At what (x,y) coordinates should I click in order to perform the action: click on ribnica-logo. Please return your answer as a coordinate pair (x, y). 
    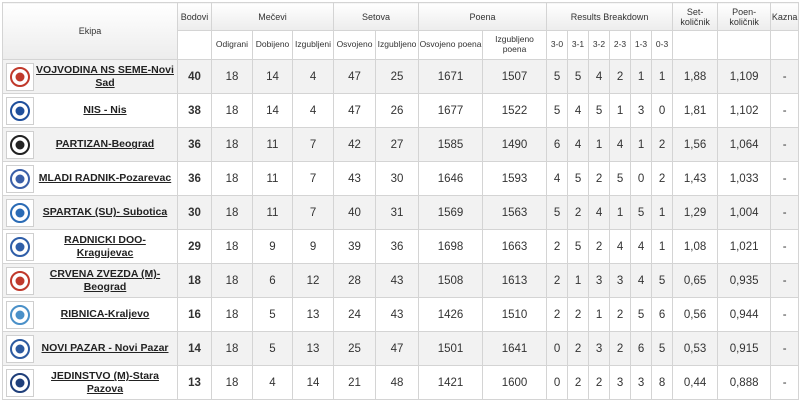
    Looking at the image, I should click on (20, 314).